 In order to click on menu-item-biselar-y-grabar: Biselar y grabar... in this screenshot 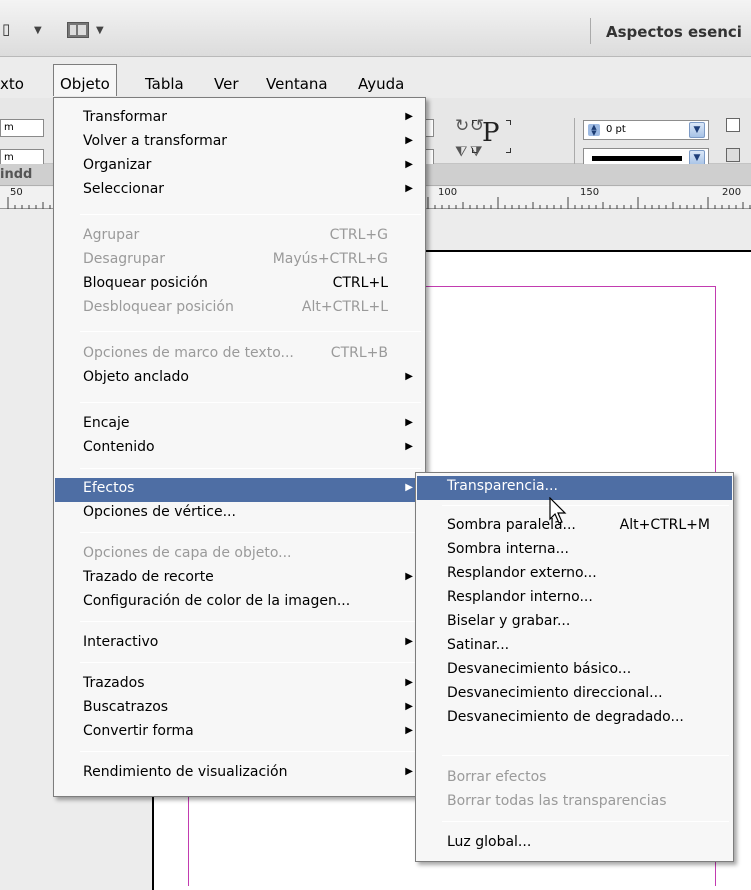, I will do `click(574, 623)`.